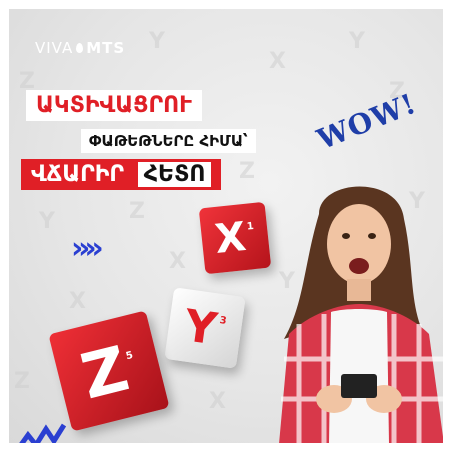 This screenshot has height=452, width=452. I want to click on phone-icon, so click(359, 386).